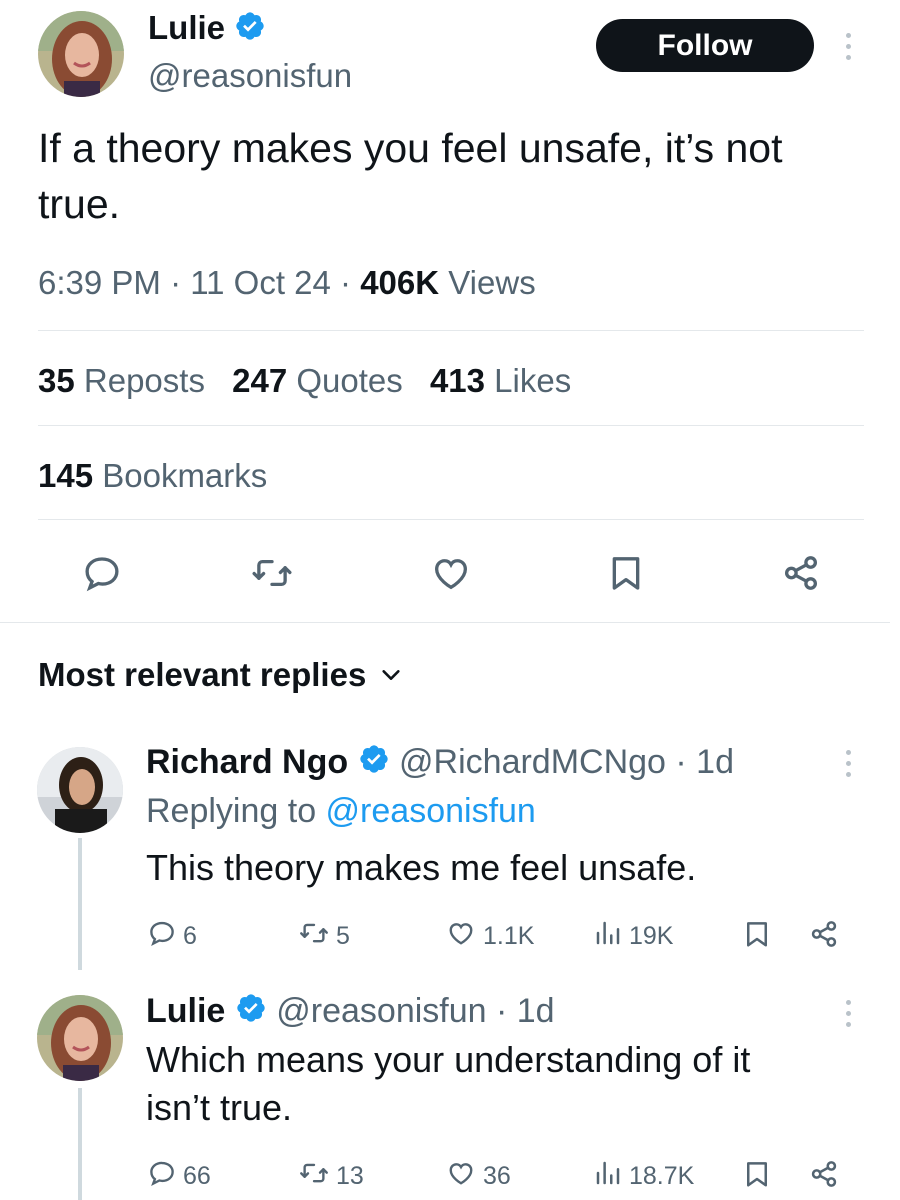 The image size is (900, 1200). Describe the element at coordinates (345, 380) in the screenshot. I see `quotes-label: Quotes` at that location.